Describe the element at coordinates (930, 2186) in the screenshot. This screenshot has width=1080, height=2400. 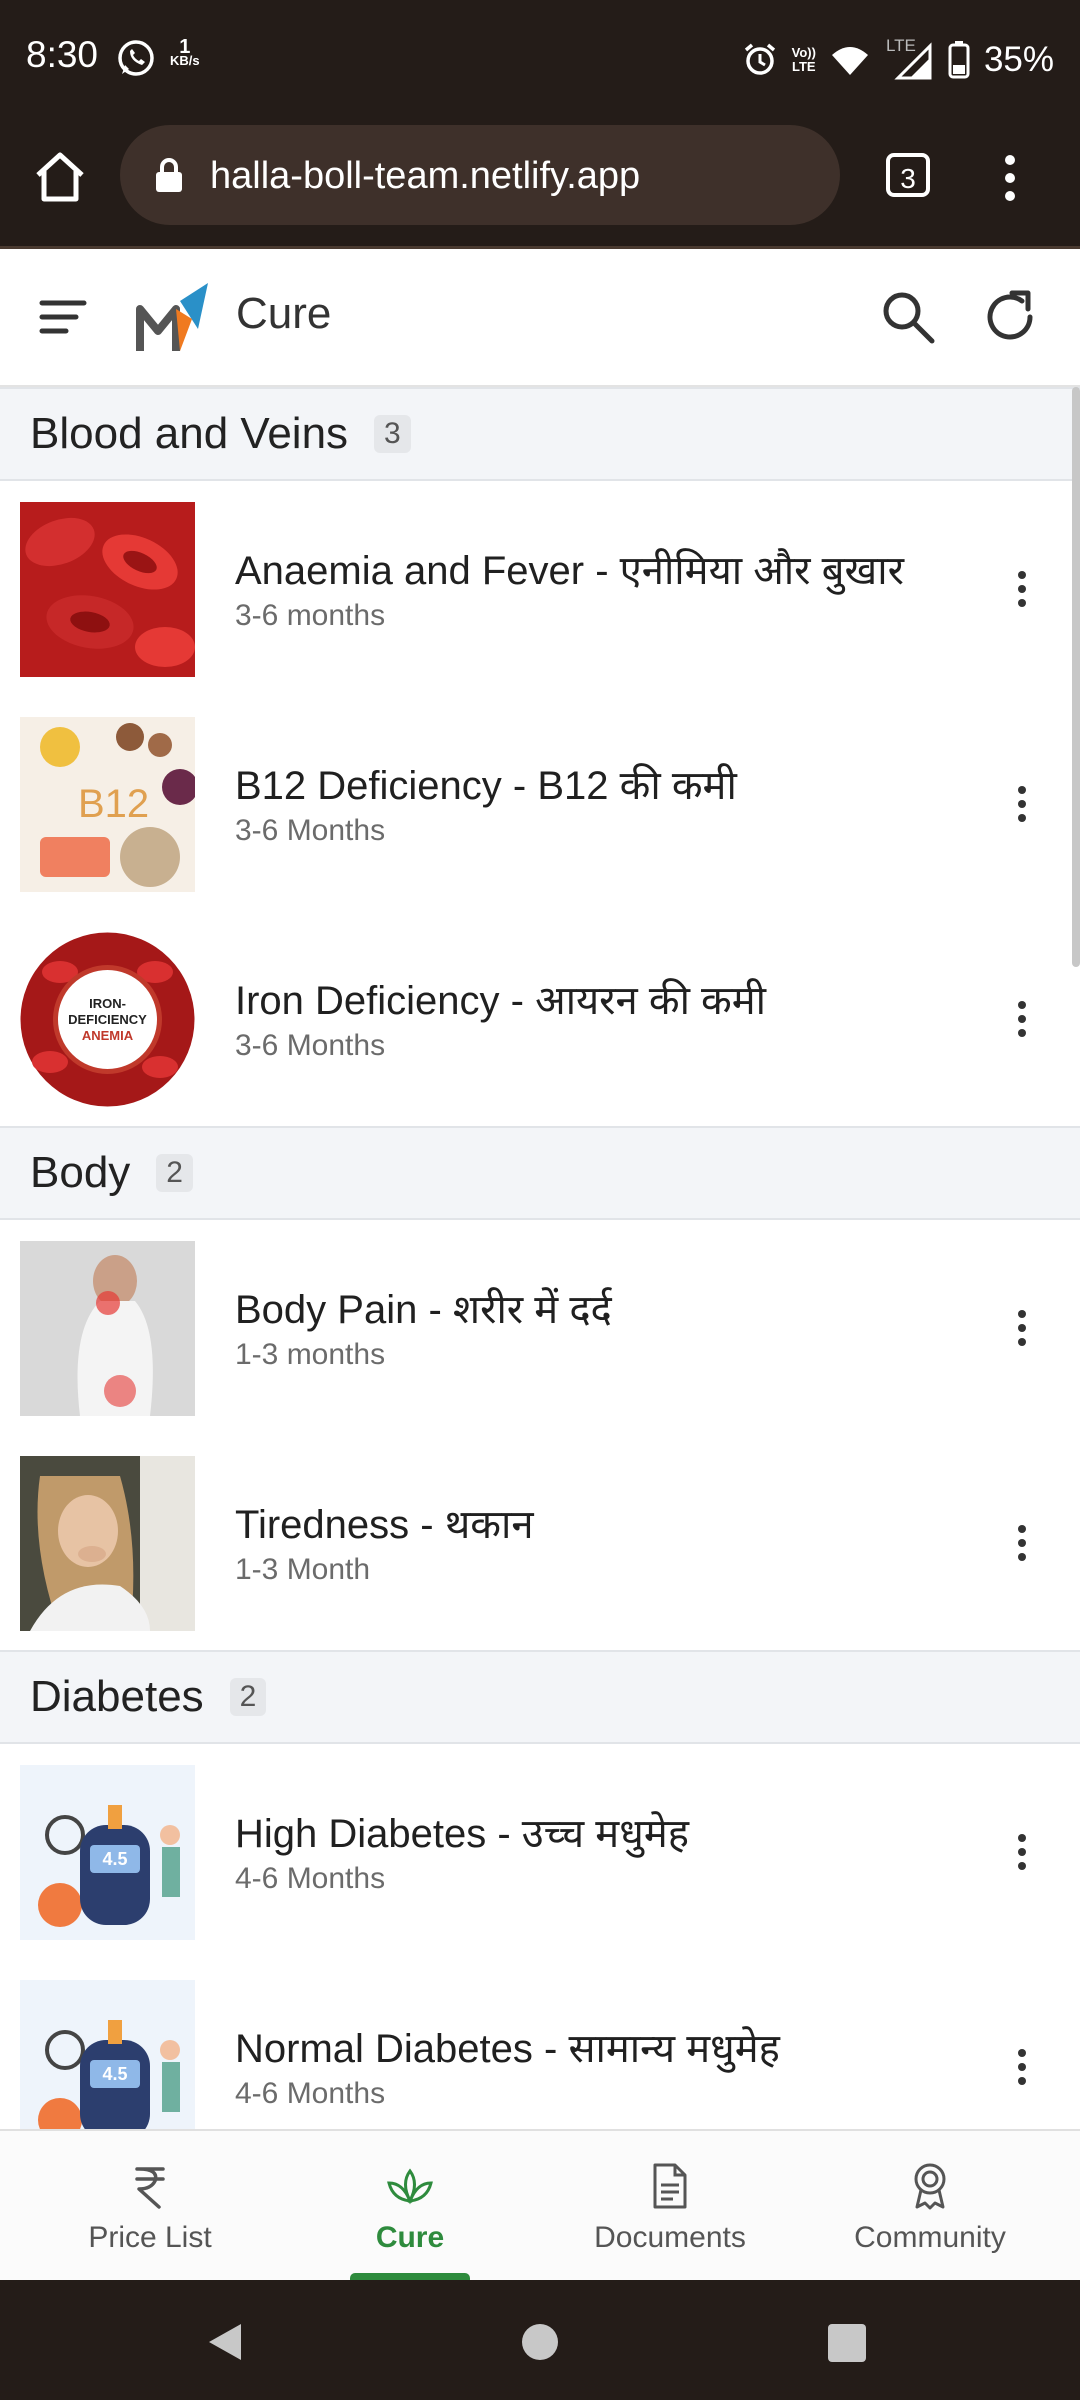
I see `award-icon` at that location.